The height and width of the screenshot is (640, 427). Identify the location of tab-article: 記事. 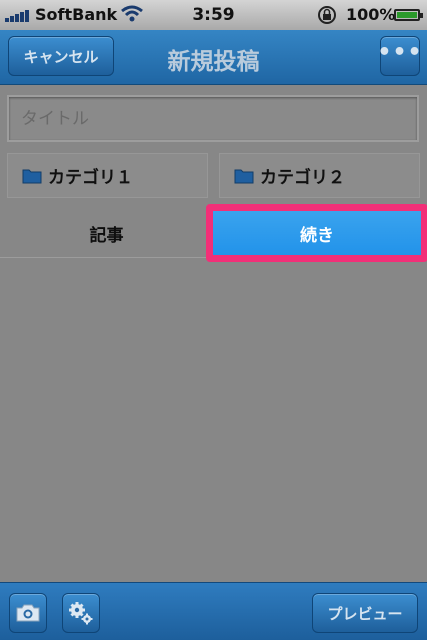
(106, 233).